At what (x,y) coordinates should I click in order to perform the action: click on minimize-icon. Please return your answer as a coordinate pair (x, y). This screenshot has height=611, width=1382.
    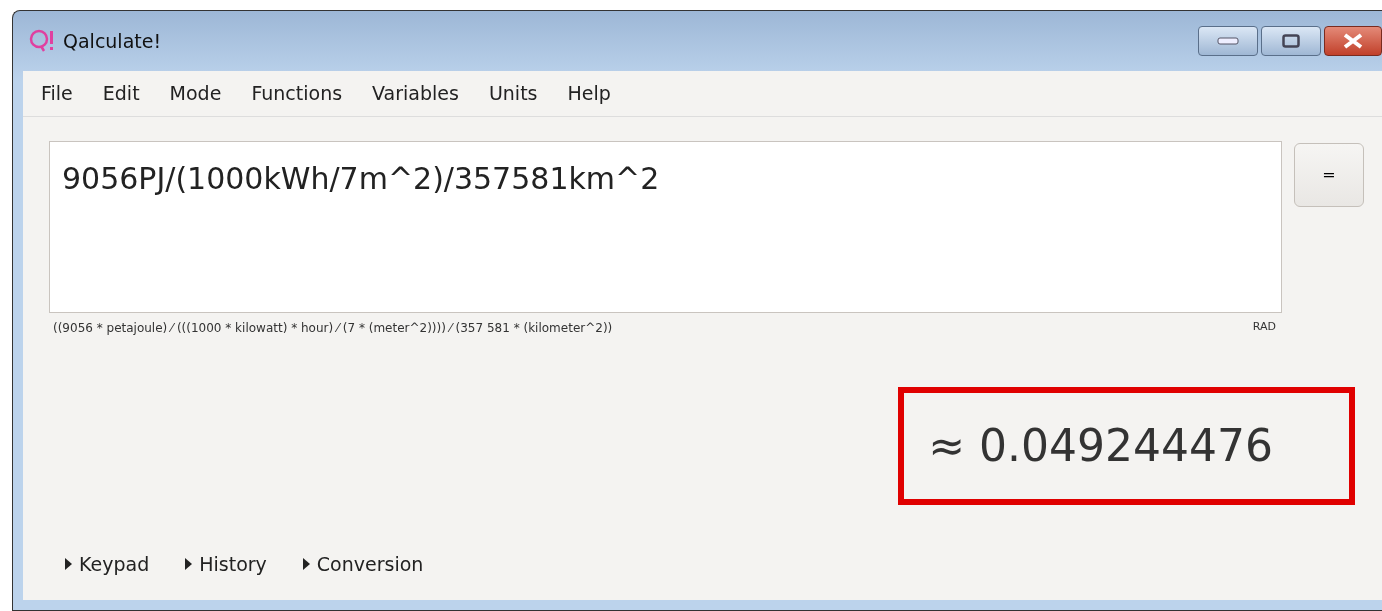
    Looking at the image, I should click on (1228, 41).